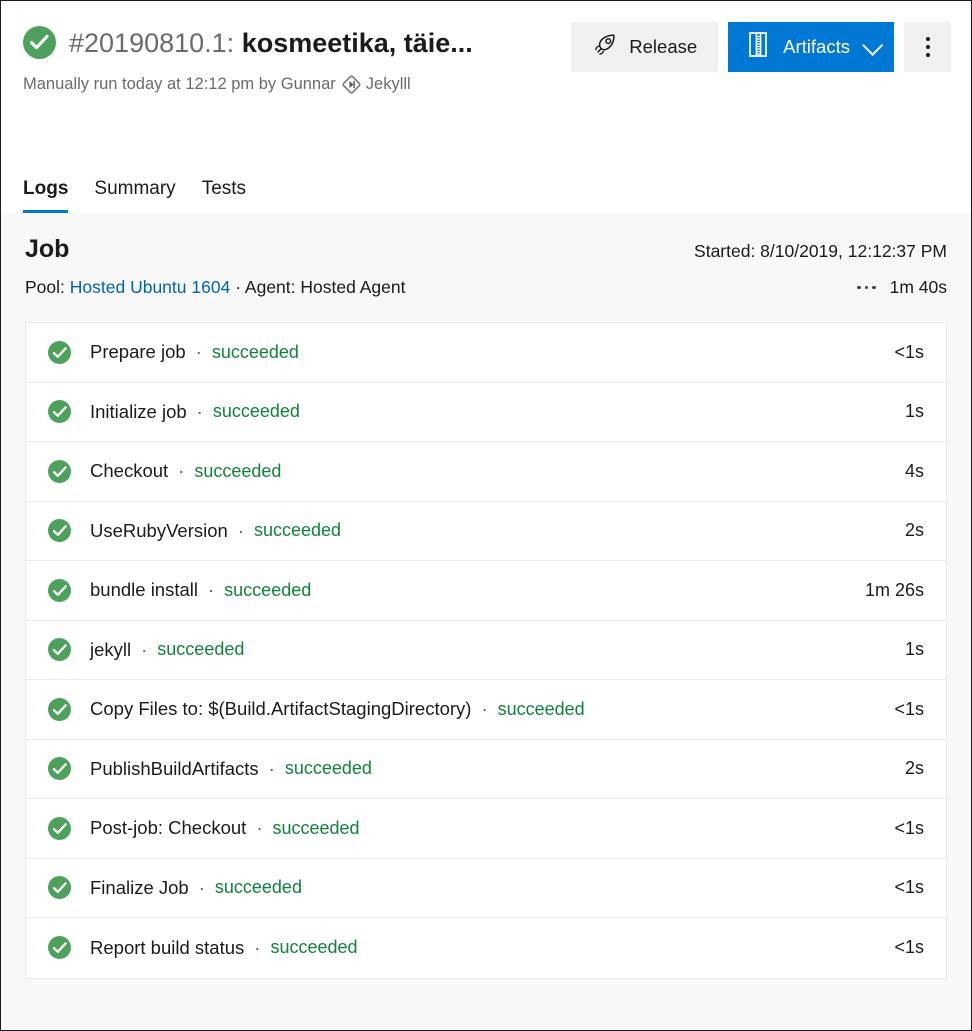  What do you see at coordinates (179, 83) in the screenshot?
I see `build-trigger-text: Manually run today at 12:12 pm by Gunnar` at bounding box center [179, 83].